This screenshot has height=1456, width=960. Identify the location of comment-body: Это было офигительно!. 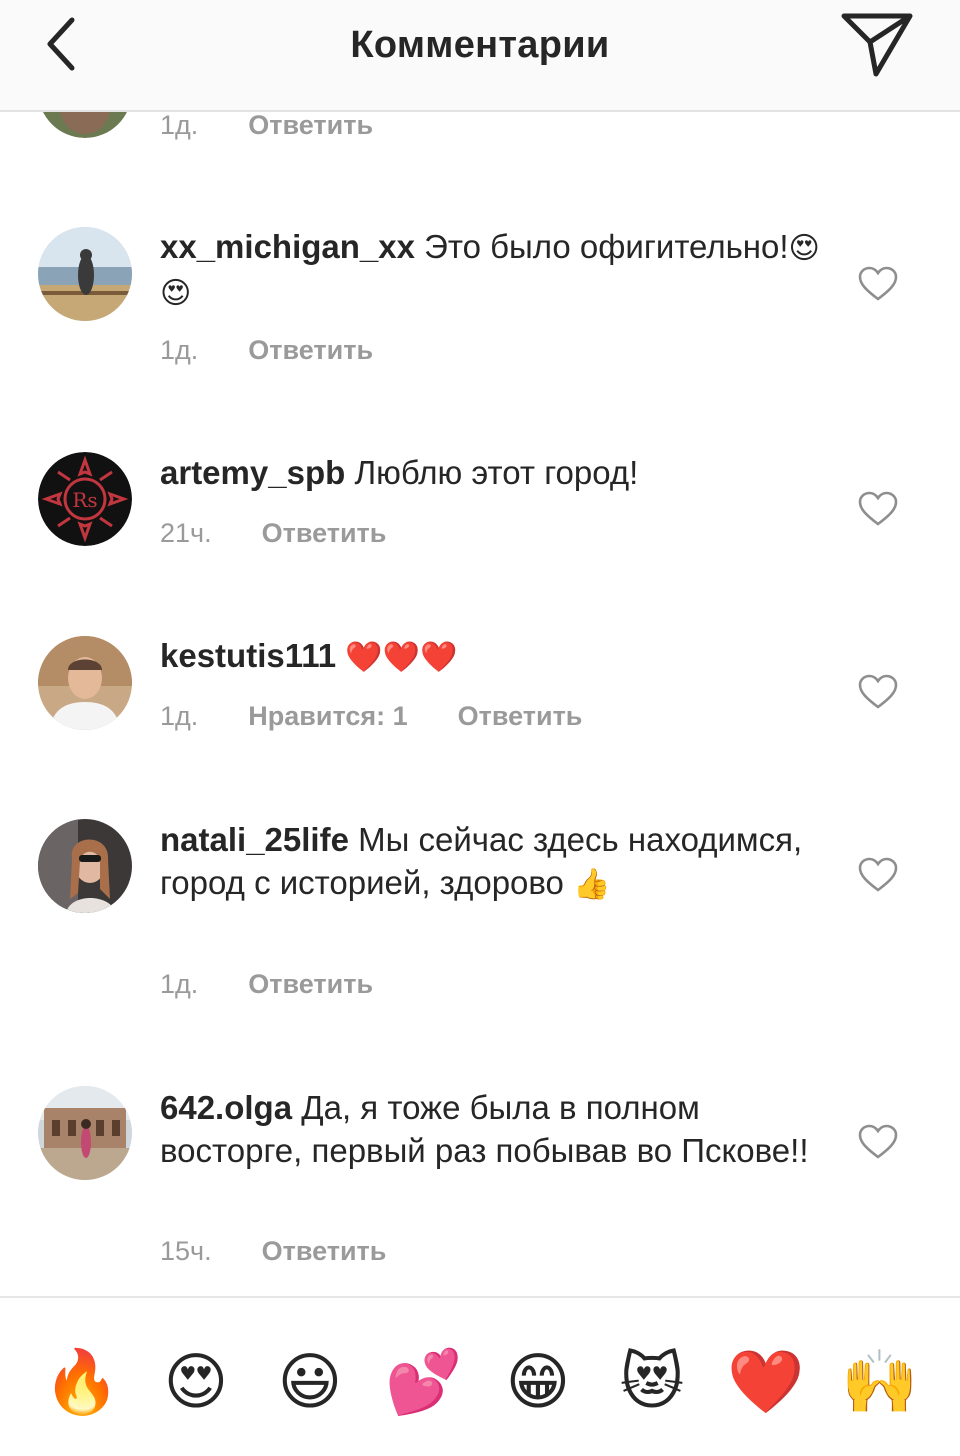
(606, 246).